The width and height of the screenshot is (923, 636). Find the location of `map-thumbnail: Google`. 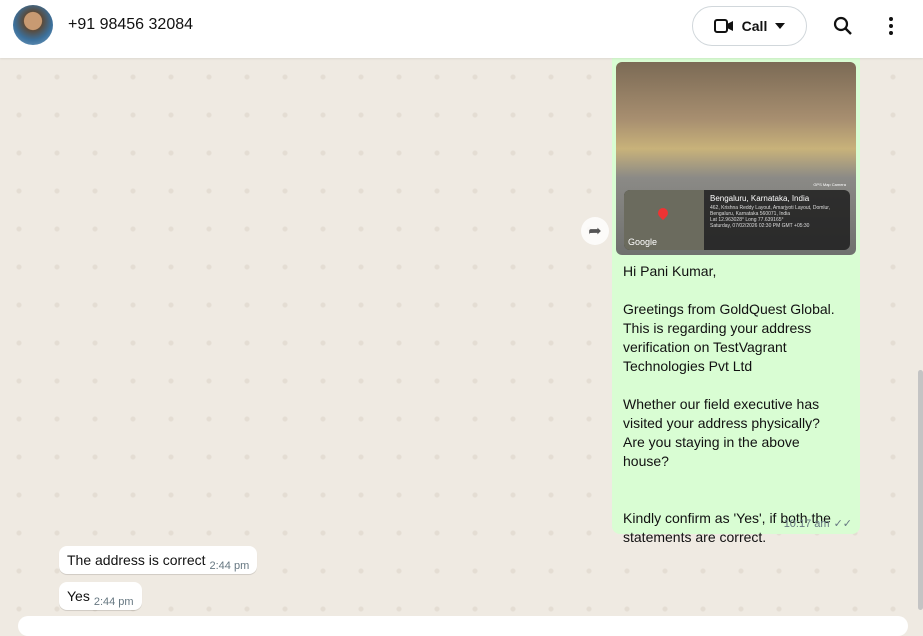

map-thumbnail: Google is located at coordinates (664, 220).